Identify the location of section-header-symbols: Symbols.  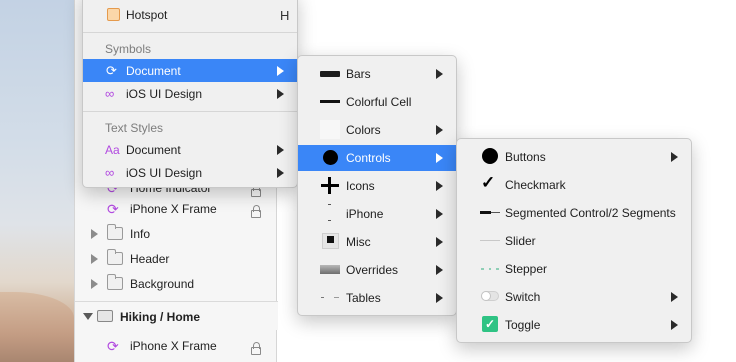
(128, 49).